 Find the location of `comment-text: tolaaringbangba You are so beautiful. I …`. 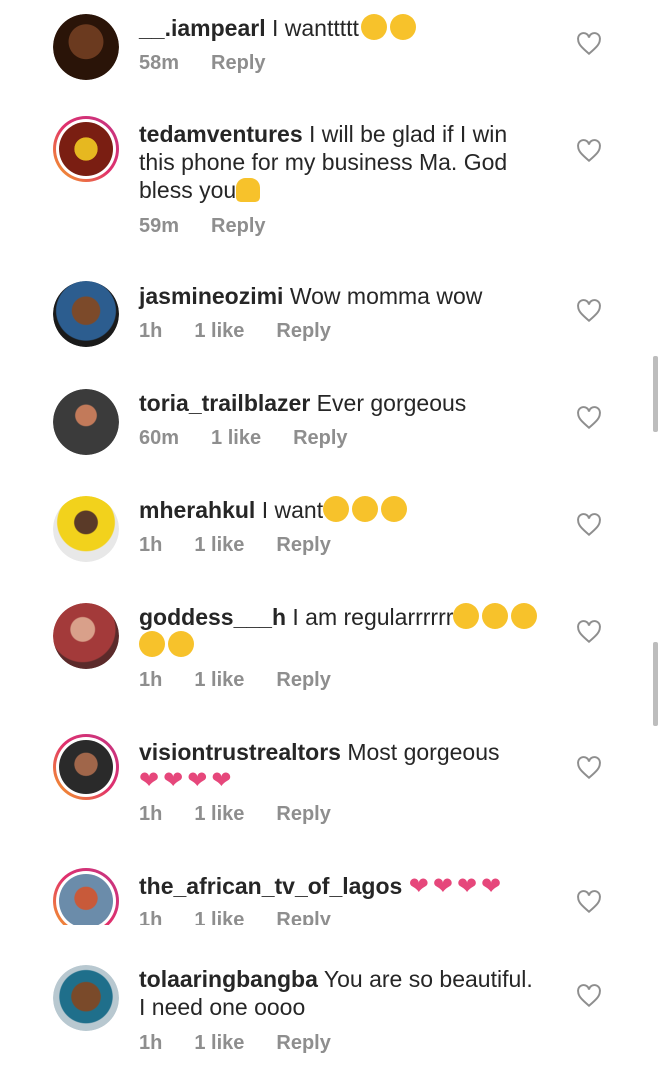

comment-text: tolaaringbangba You are so beautiful. I … is located at coordinates (341, 993).